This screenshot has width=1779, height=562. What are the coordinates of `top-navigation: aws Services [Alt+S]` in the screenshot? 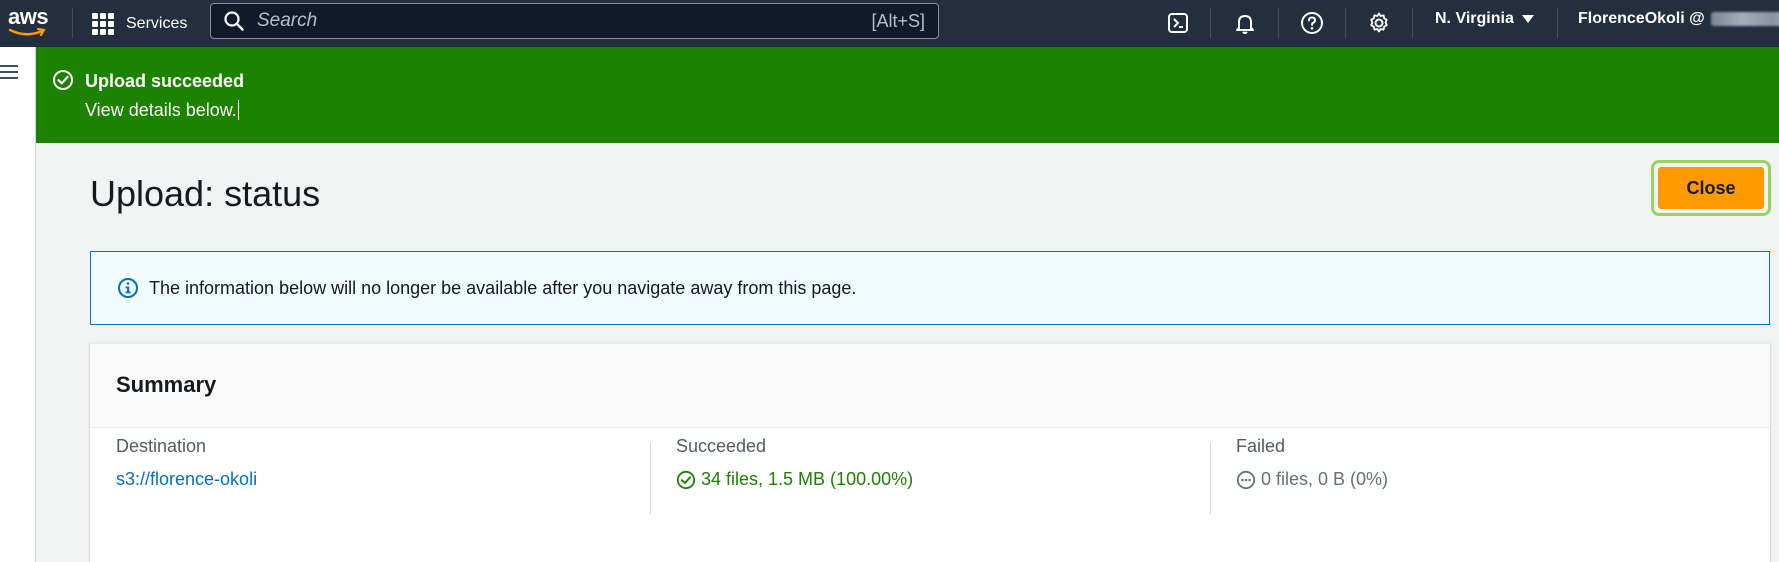 It's located at (889, 23).